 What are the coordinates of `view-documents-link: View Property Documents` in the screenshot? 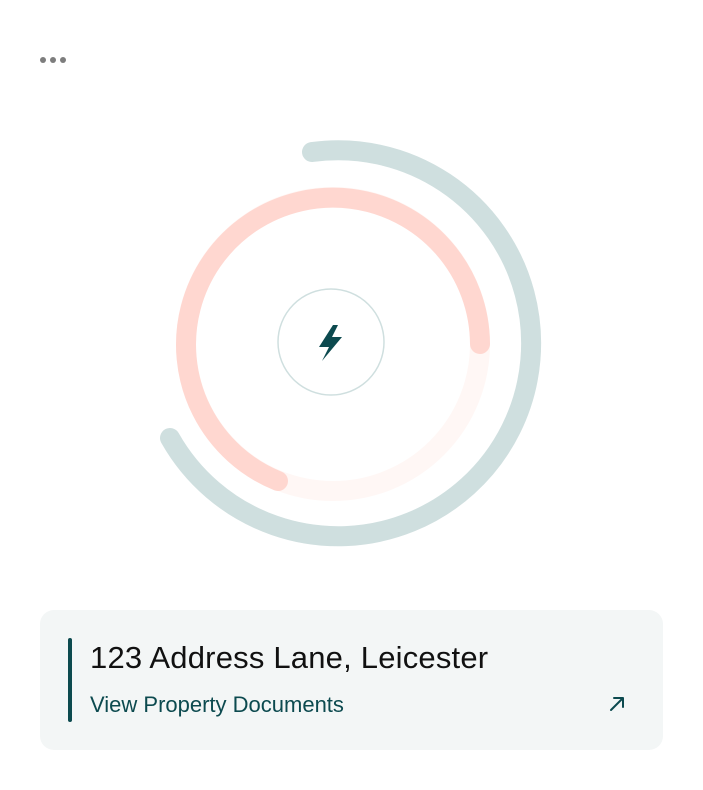 It's located at (217, 705).